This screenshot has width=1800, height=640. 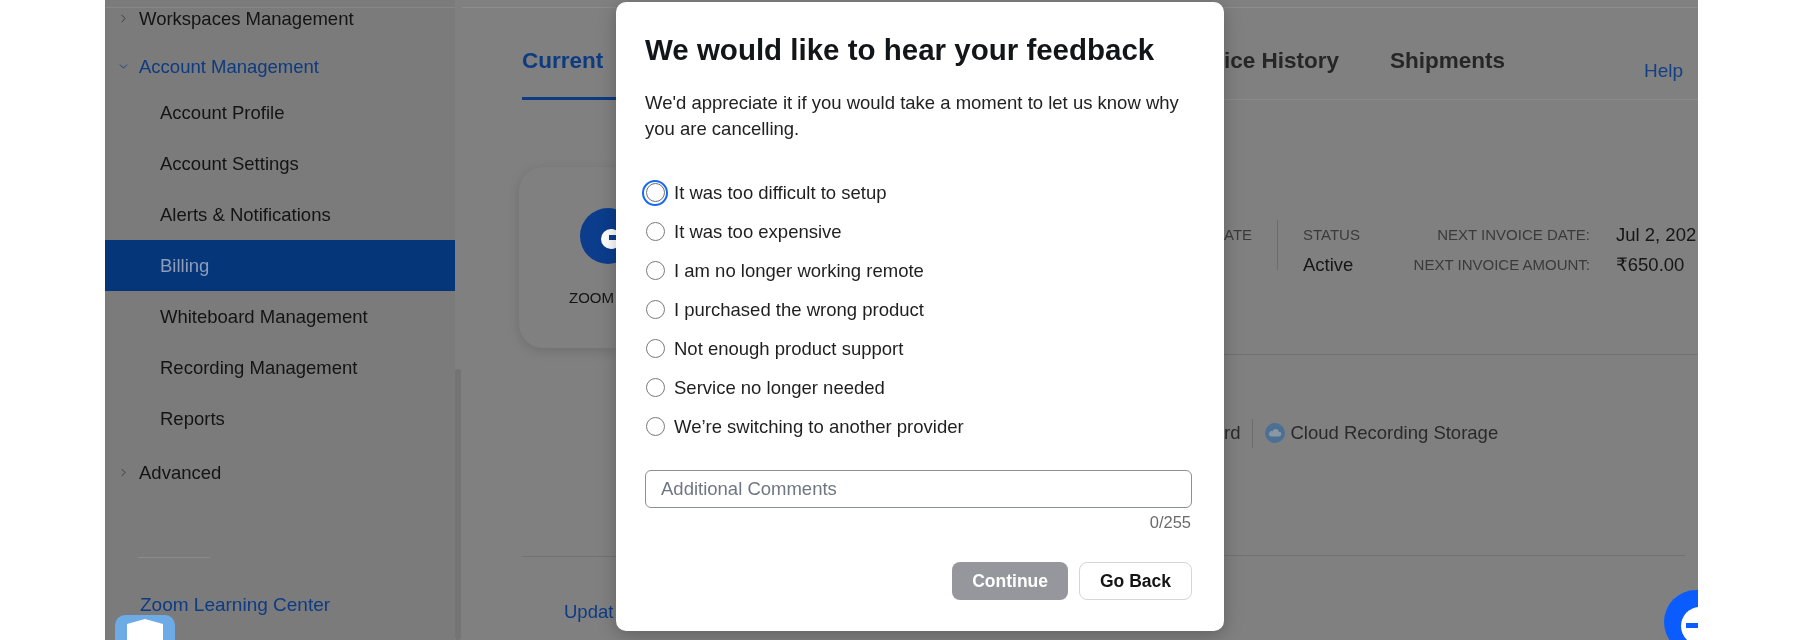 I want to click on learning-center-link: Zoom Learning Center, so click(x=235, y=605).